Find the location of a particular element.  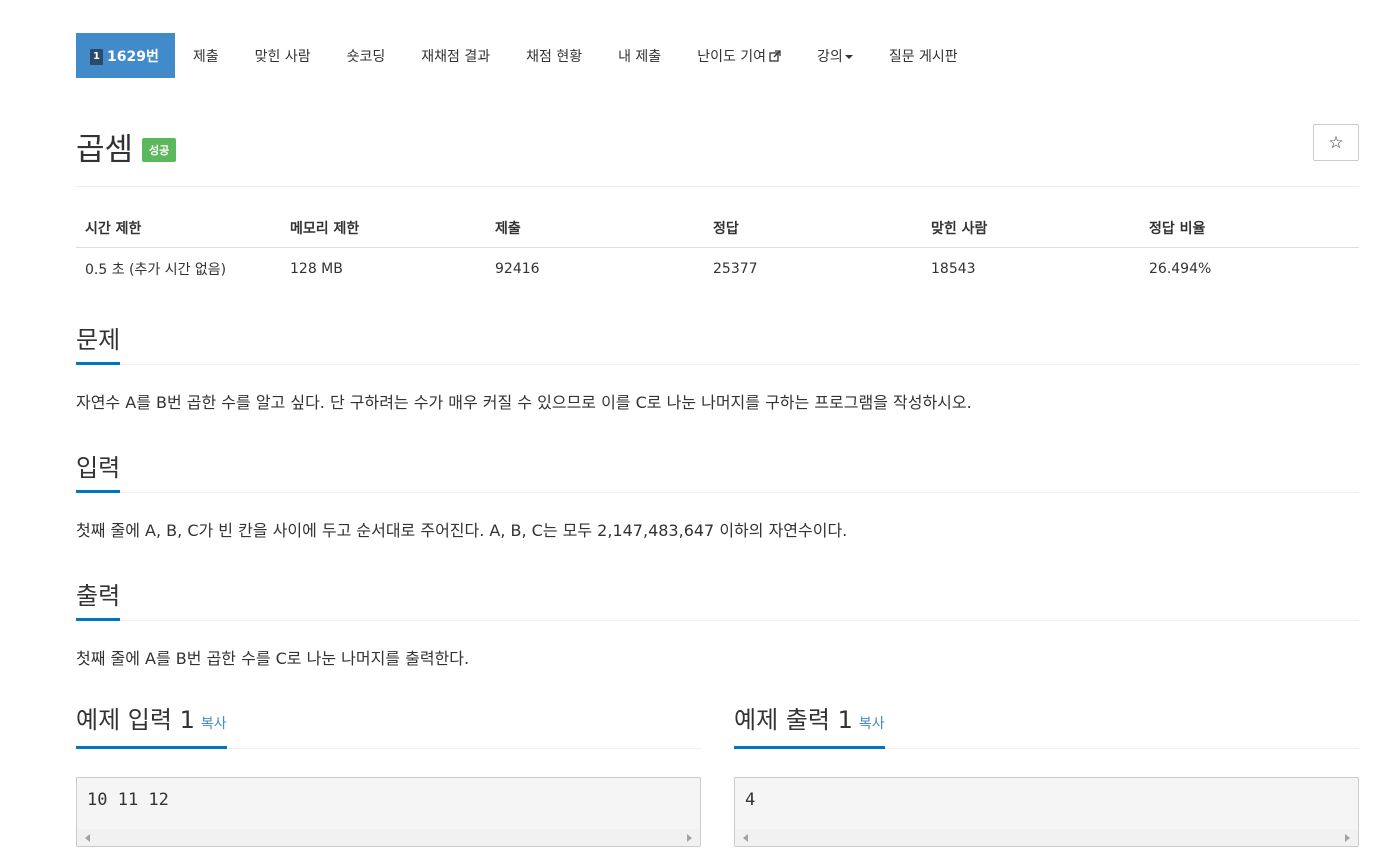

value-memory-limit: 128 MB is located at coordinates (316, 269).